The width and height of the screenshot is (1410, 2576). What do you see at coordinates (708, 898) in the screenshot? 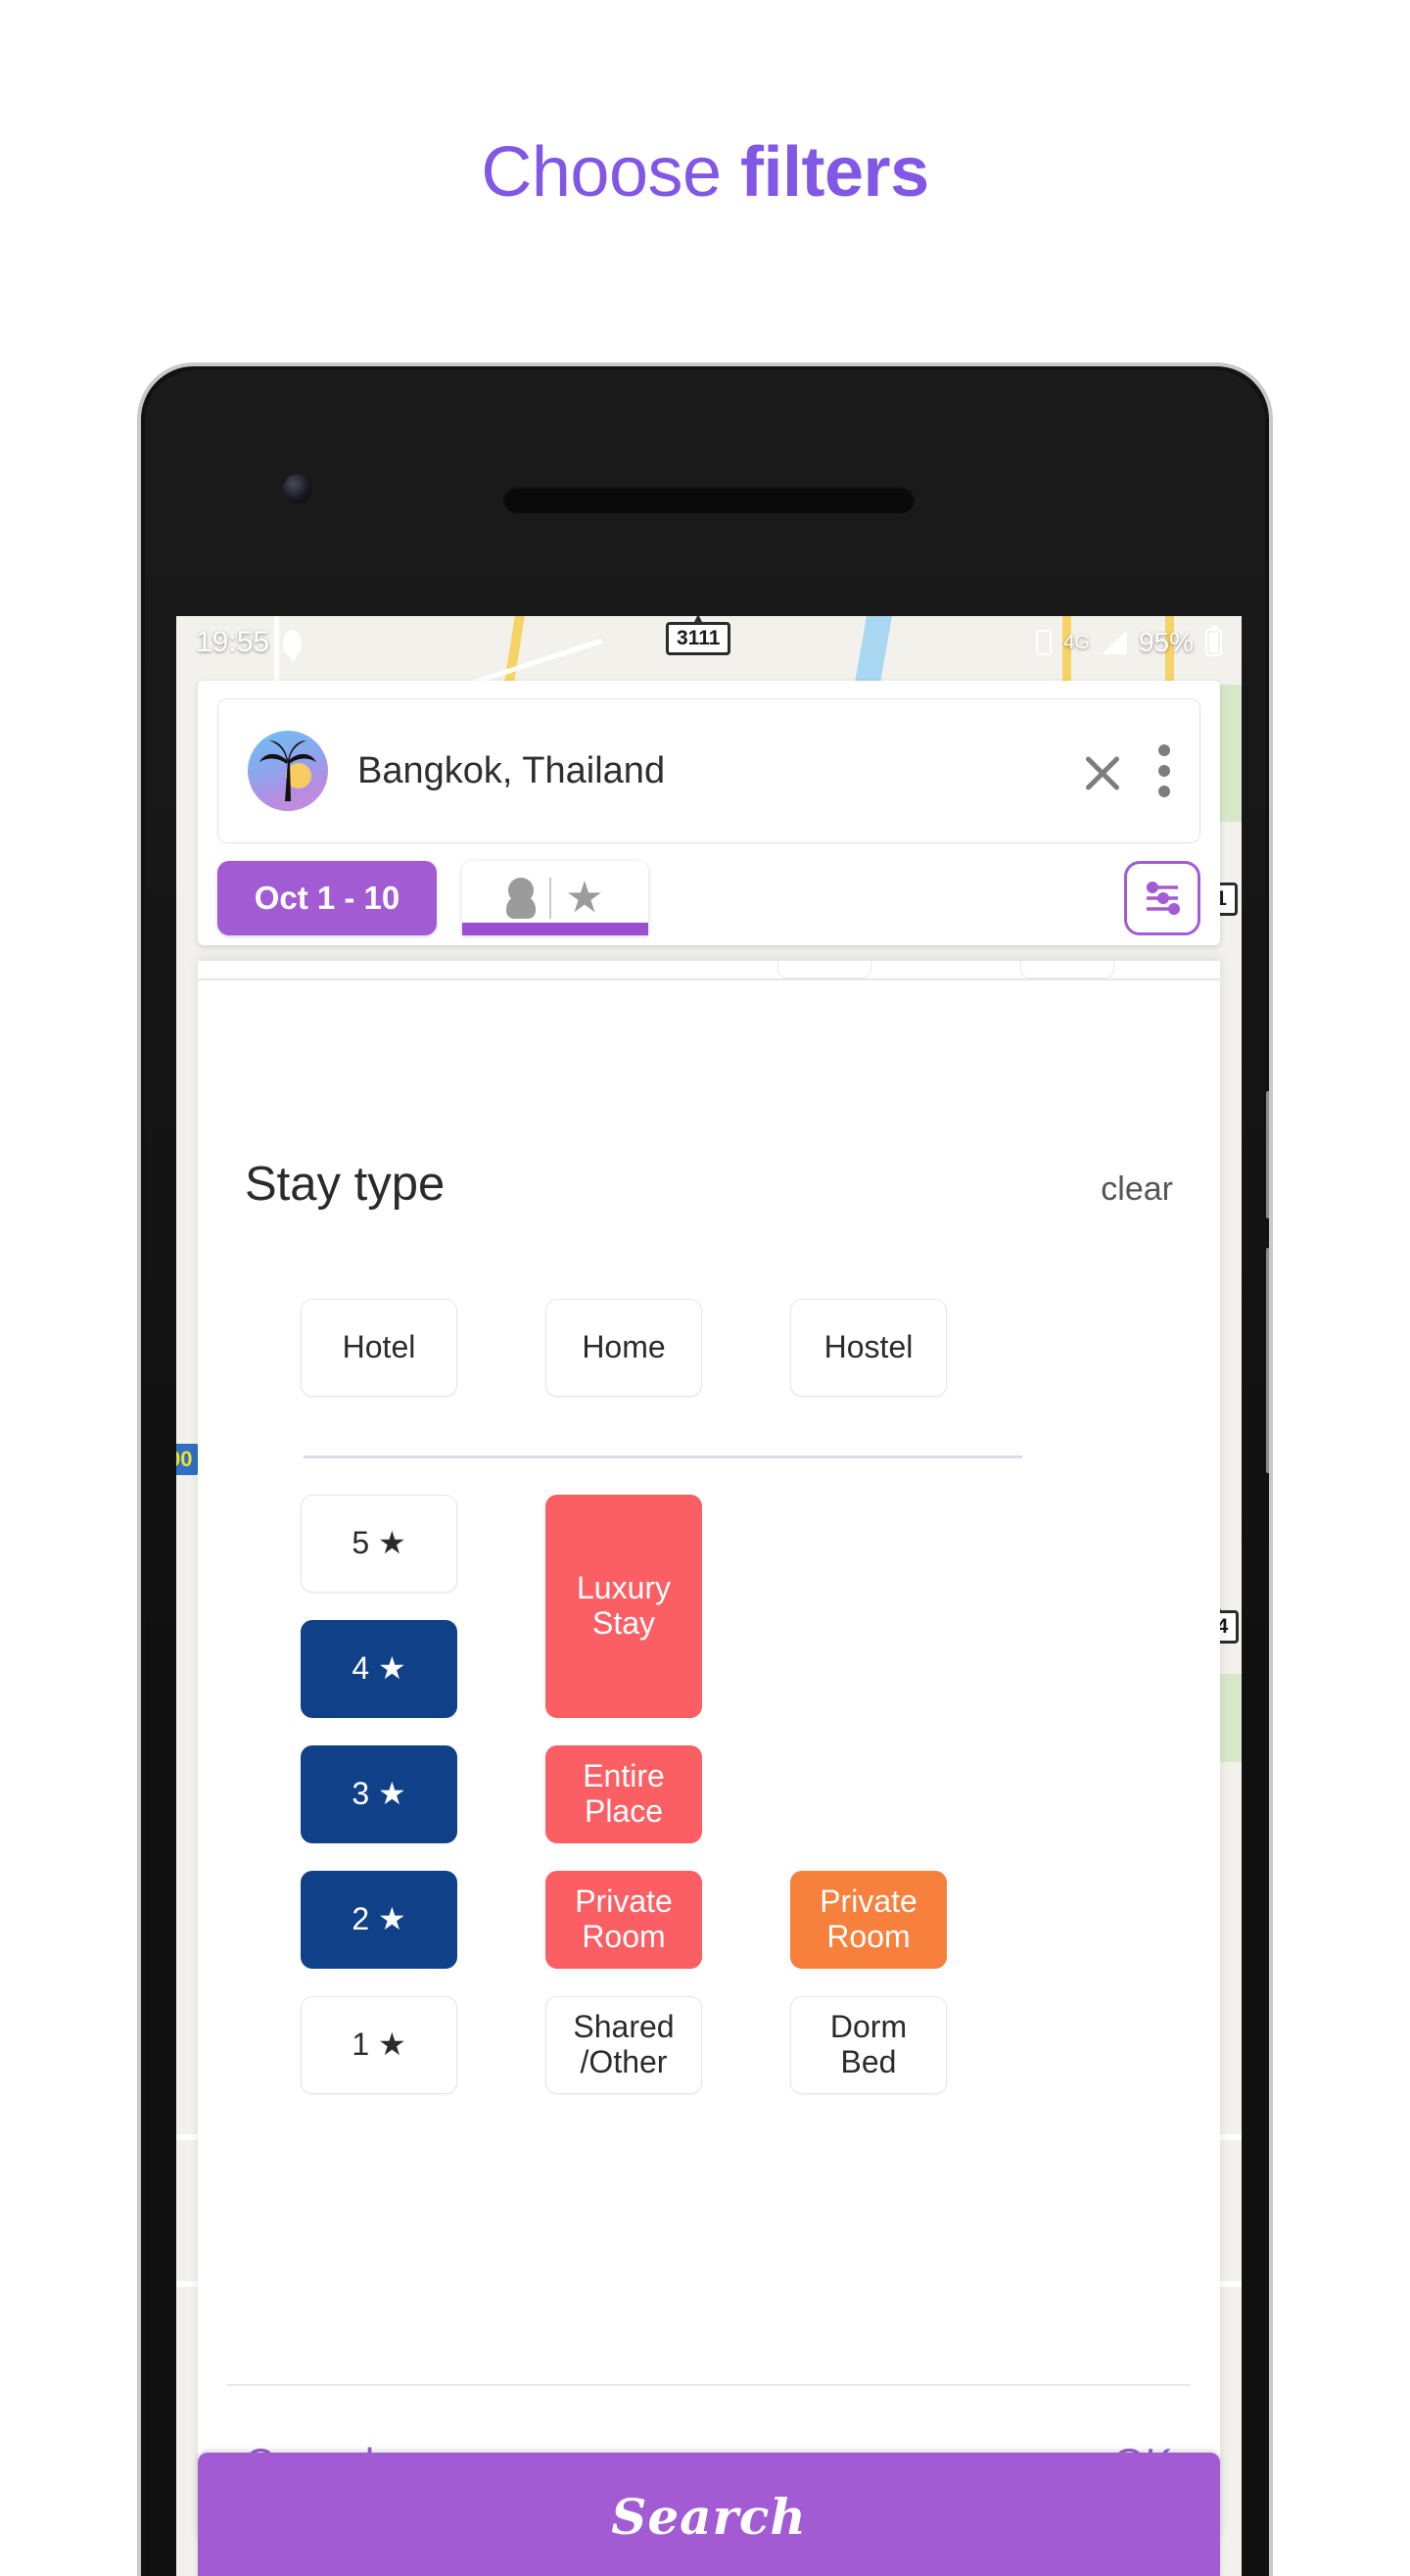
I see `filter-chips-row: Oct 1 - 10 ★` at bounding box center [708, 898].